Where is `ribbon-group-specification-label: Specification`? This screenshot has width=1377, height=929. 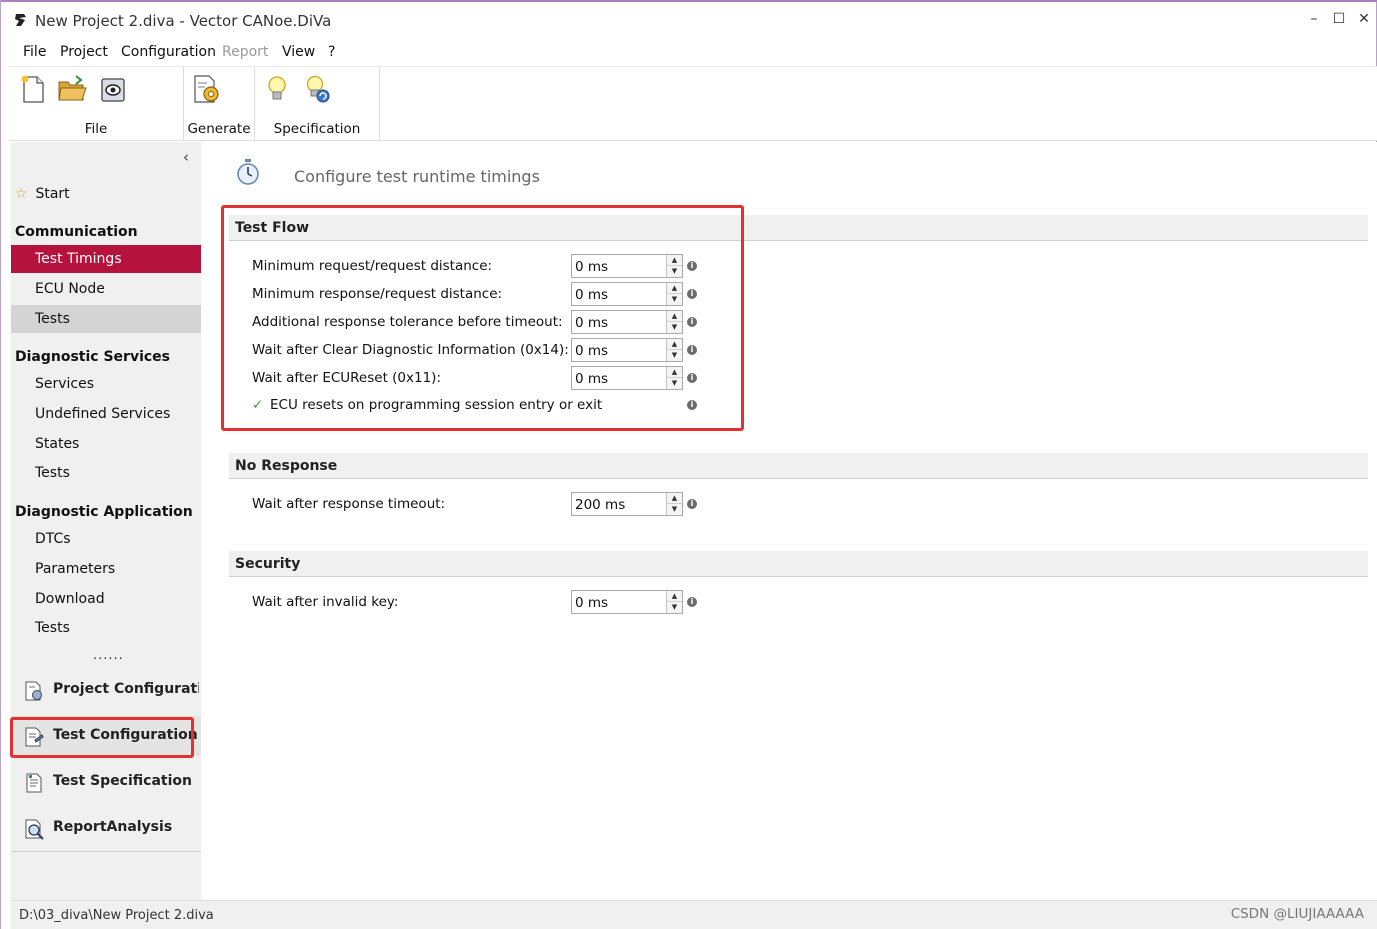 ribbon-group-specification-label: Specification is located at coordinates (317, 129).